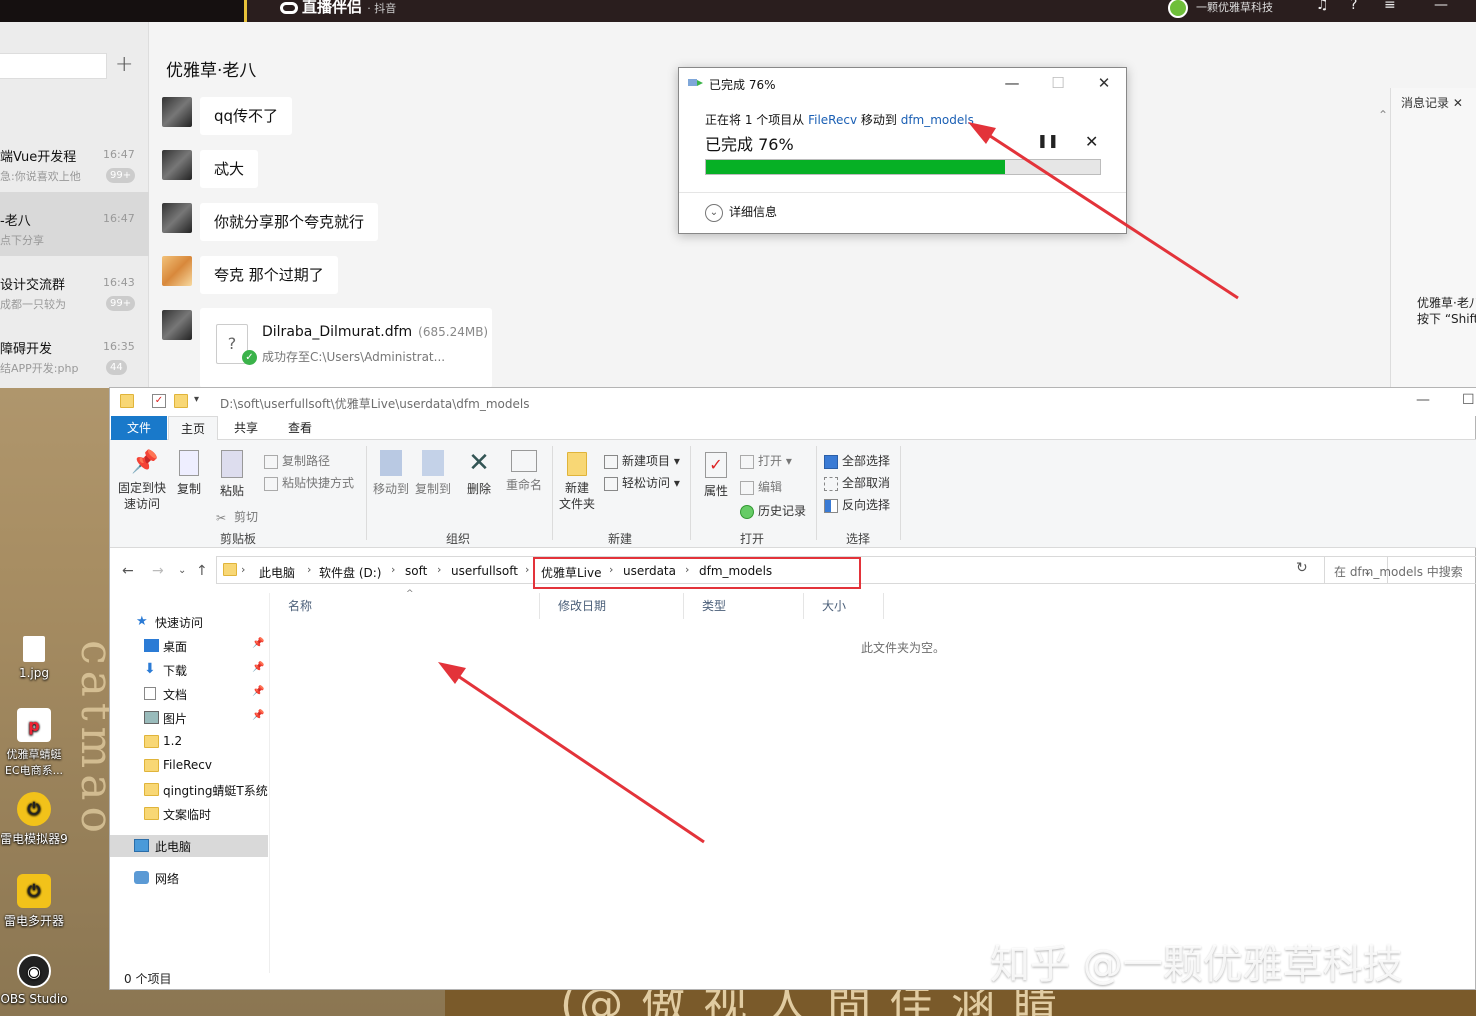 This screenshot has height=1016, width=1476. I want to click on paste-shortcut-button: 粘贴快捷方式, so click(309, 482).